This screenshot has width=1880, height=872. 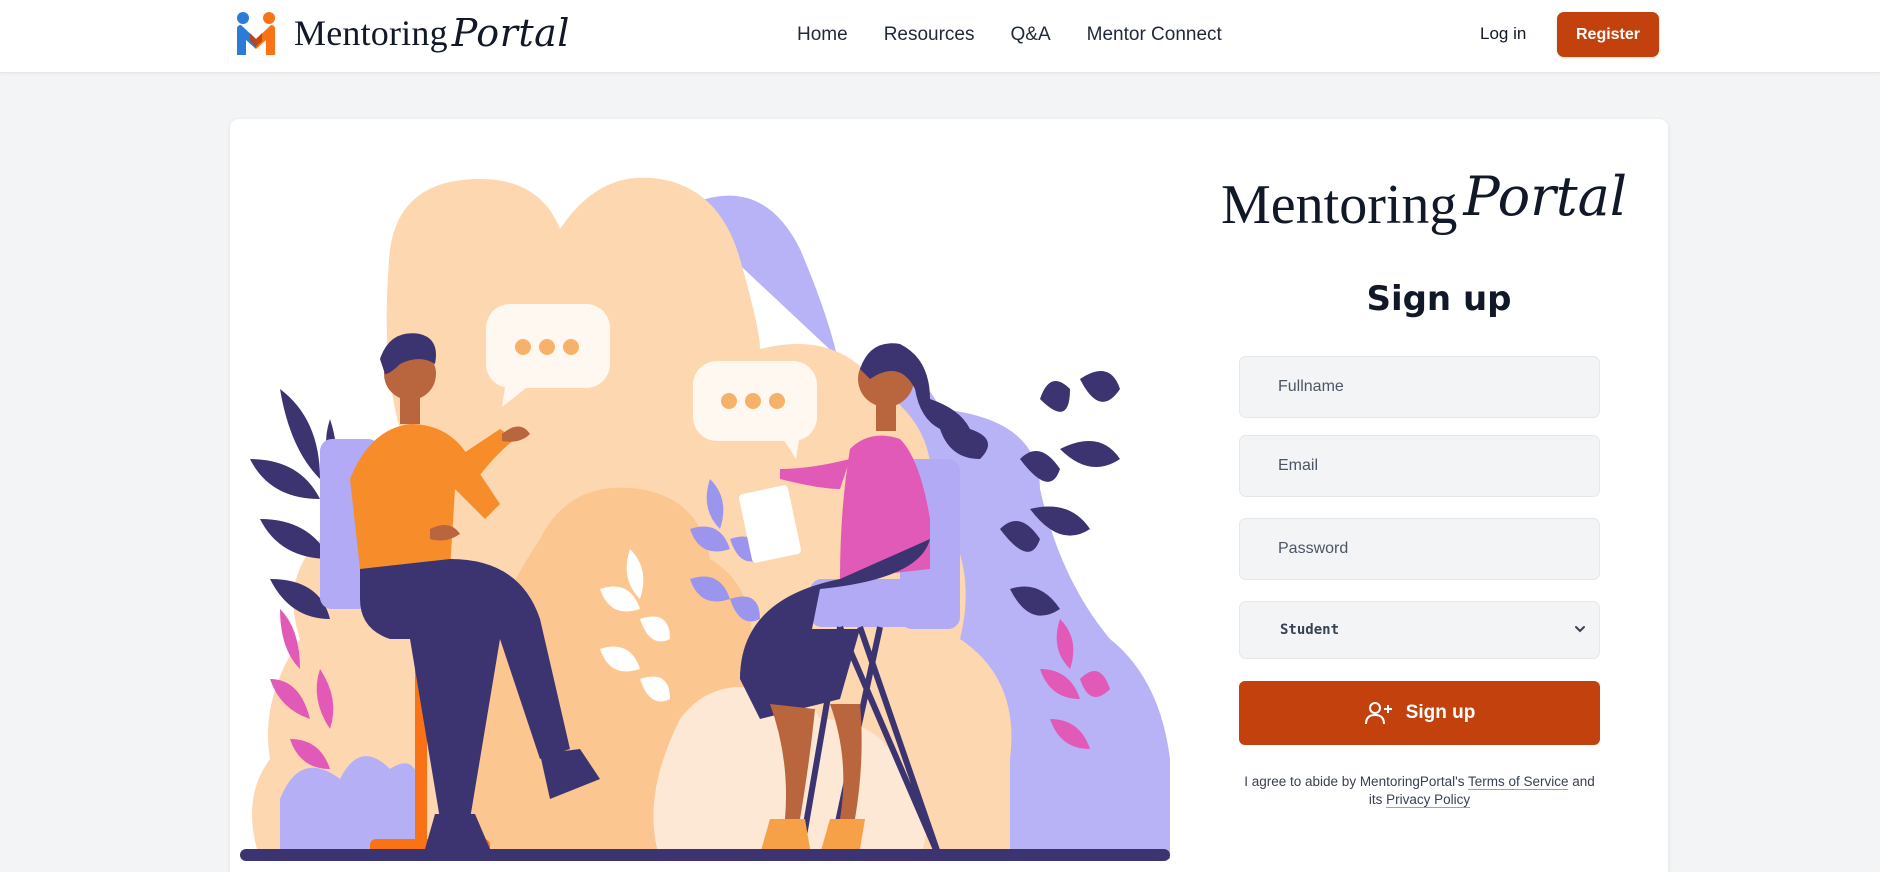 I want to click on password-field, so click(x=1419, y=549).